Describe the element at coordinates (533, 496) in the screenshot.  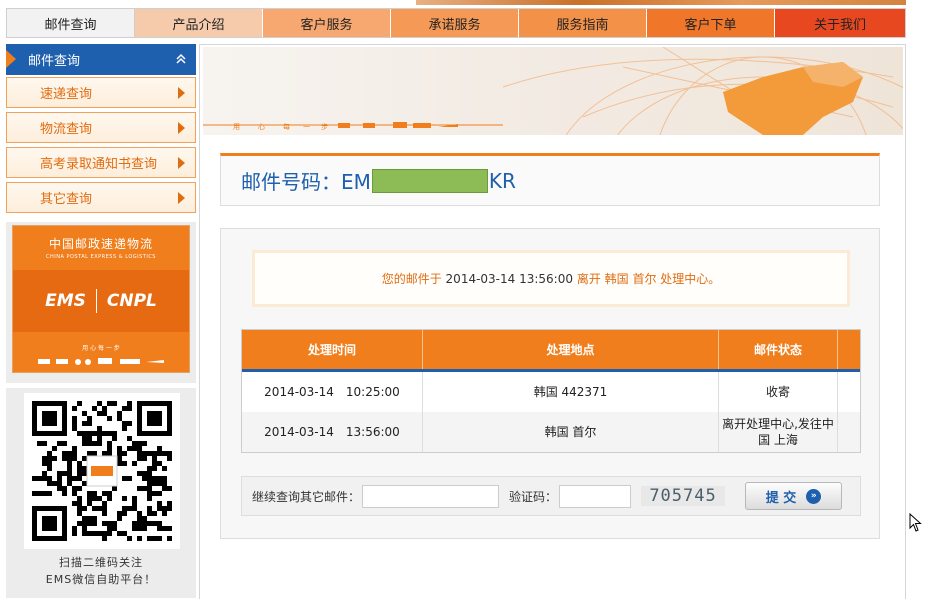
I see `captcha-label: 验证码：` at that location.